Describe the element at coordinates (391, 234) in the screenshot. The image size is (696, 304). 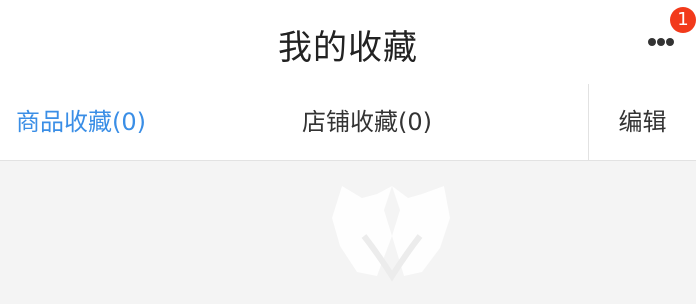
I see `fox-logo-watermark-icon` at that location.